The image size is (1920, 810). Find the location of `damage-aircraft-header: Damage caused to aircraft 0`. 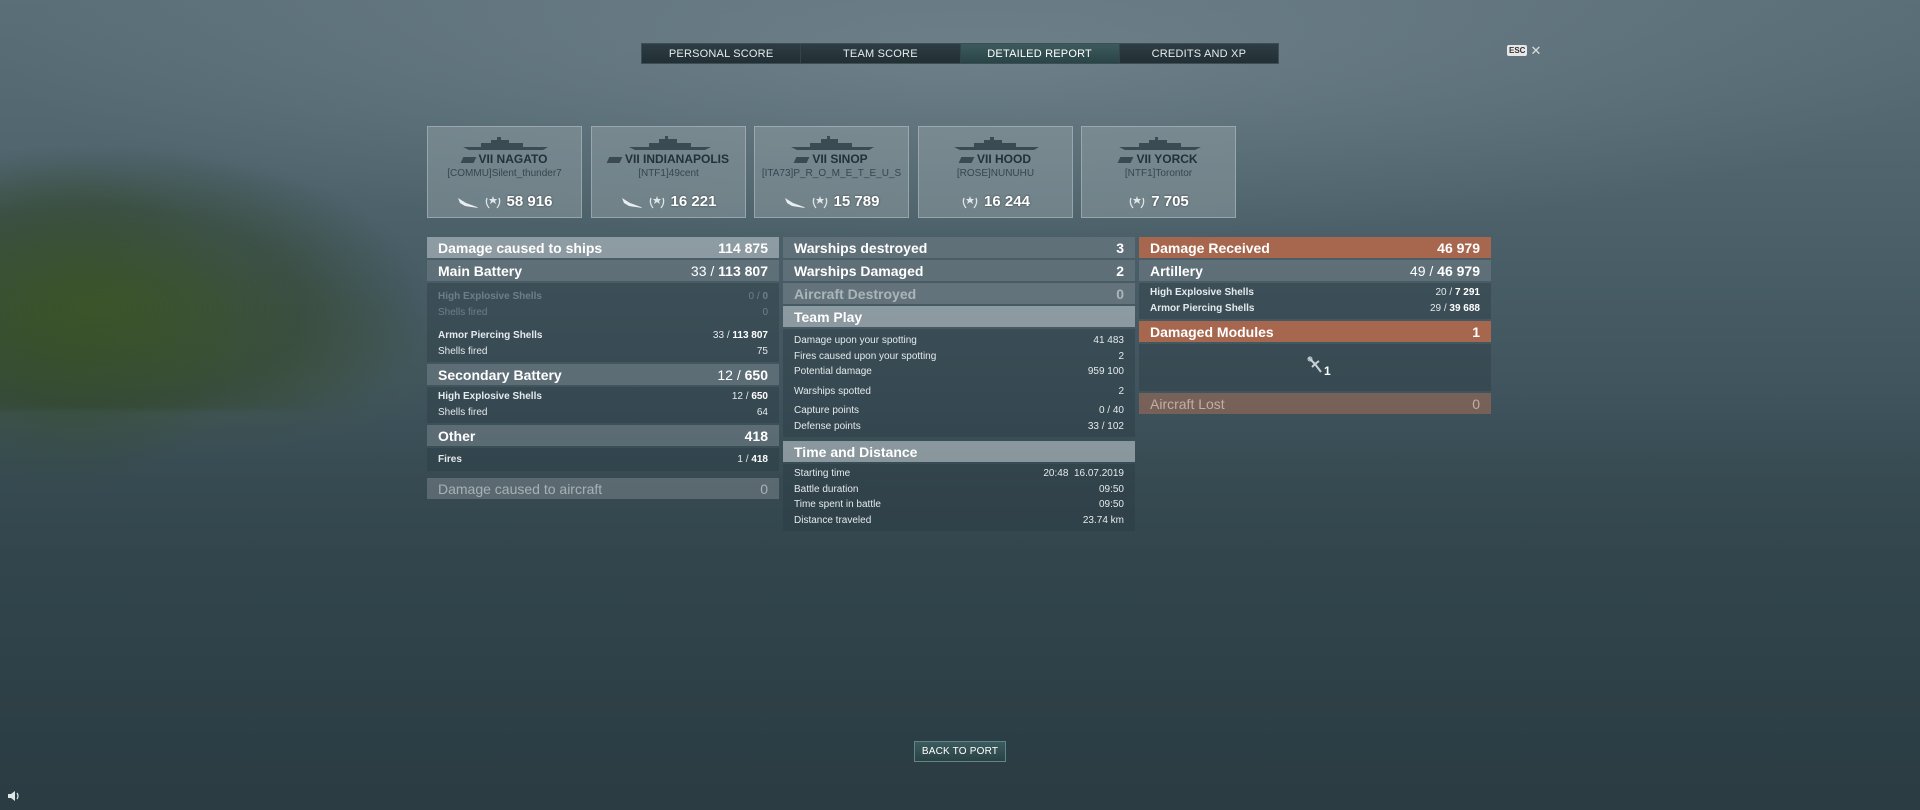

damage-aircraft-header: Damage caused to aircraft 0 is located at coordinates (603, 488).